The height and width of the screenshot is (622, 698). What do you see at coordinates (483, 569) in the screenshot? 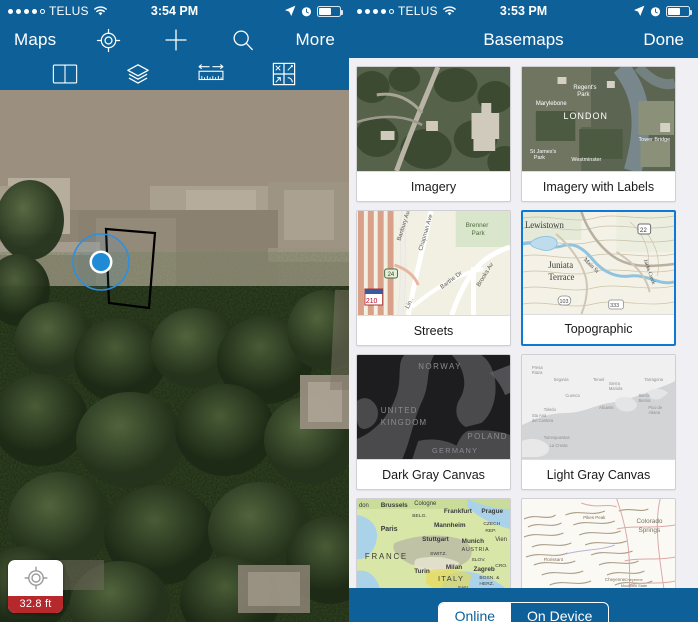
I see `svg-text: Zagreb` at bounding box center [483, 569].